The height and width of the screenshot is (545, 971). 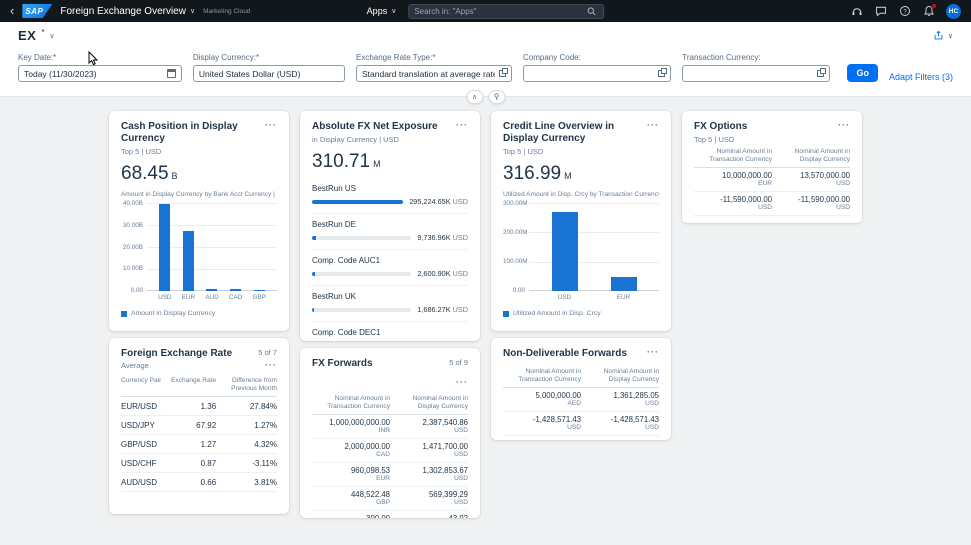 I want to click on table-row: -11,590,000.00 USD -11,590,000.00 USD, so click(x=772, y=204).